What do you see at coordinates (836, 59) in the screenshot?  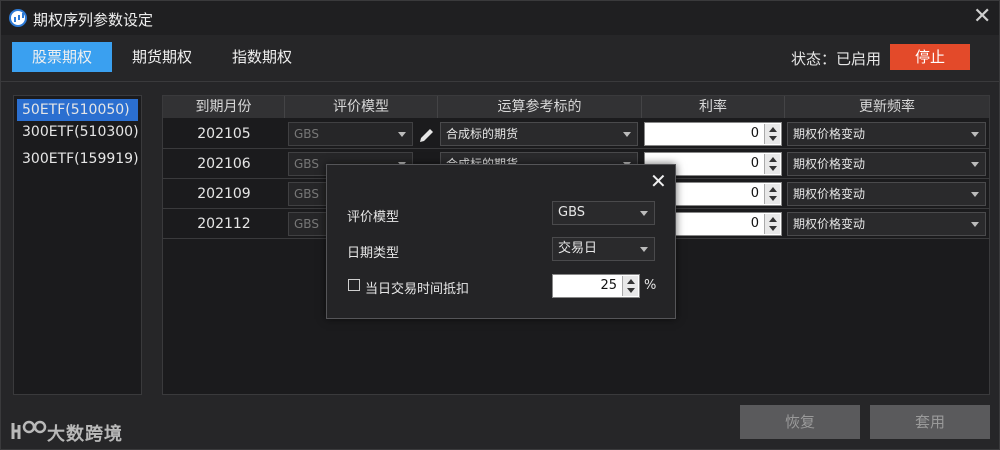 I see `status-text: 状态：已启用` at bounding box center [836, 59].